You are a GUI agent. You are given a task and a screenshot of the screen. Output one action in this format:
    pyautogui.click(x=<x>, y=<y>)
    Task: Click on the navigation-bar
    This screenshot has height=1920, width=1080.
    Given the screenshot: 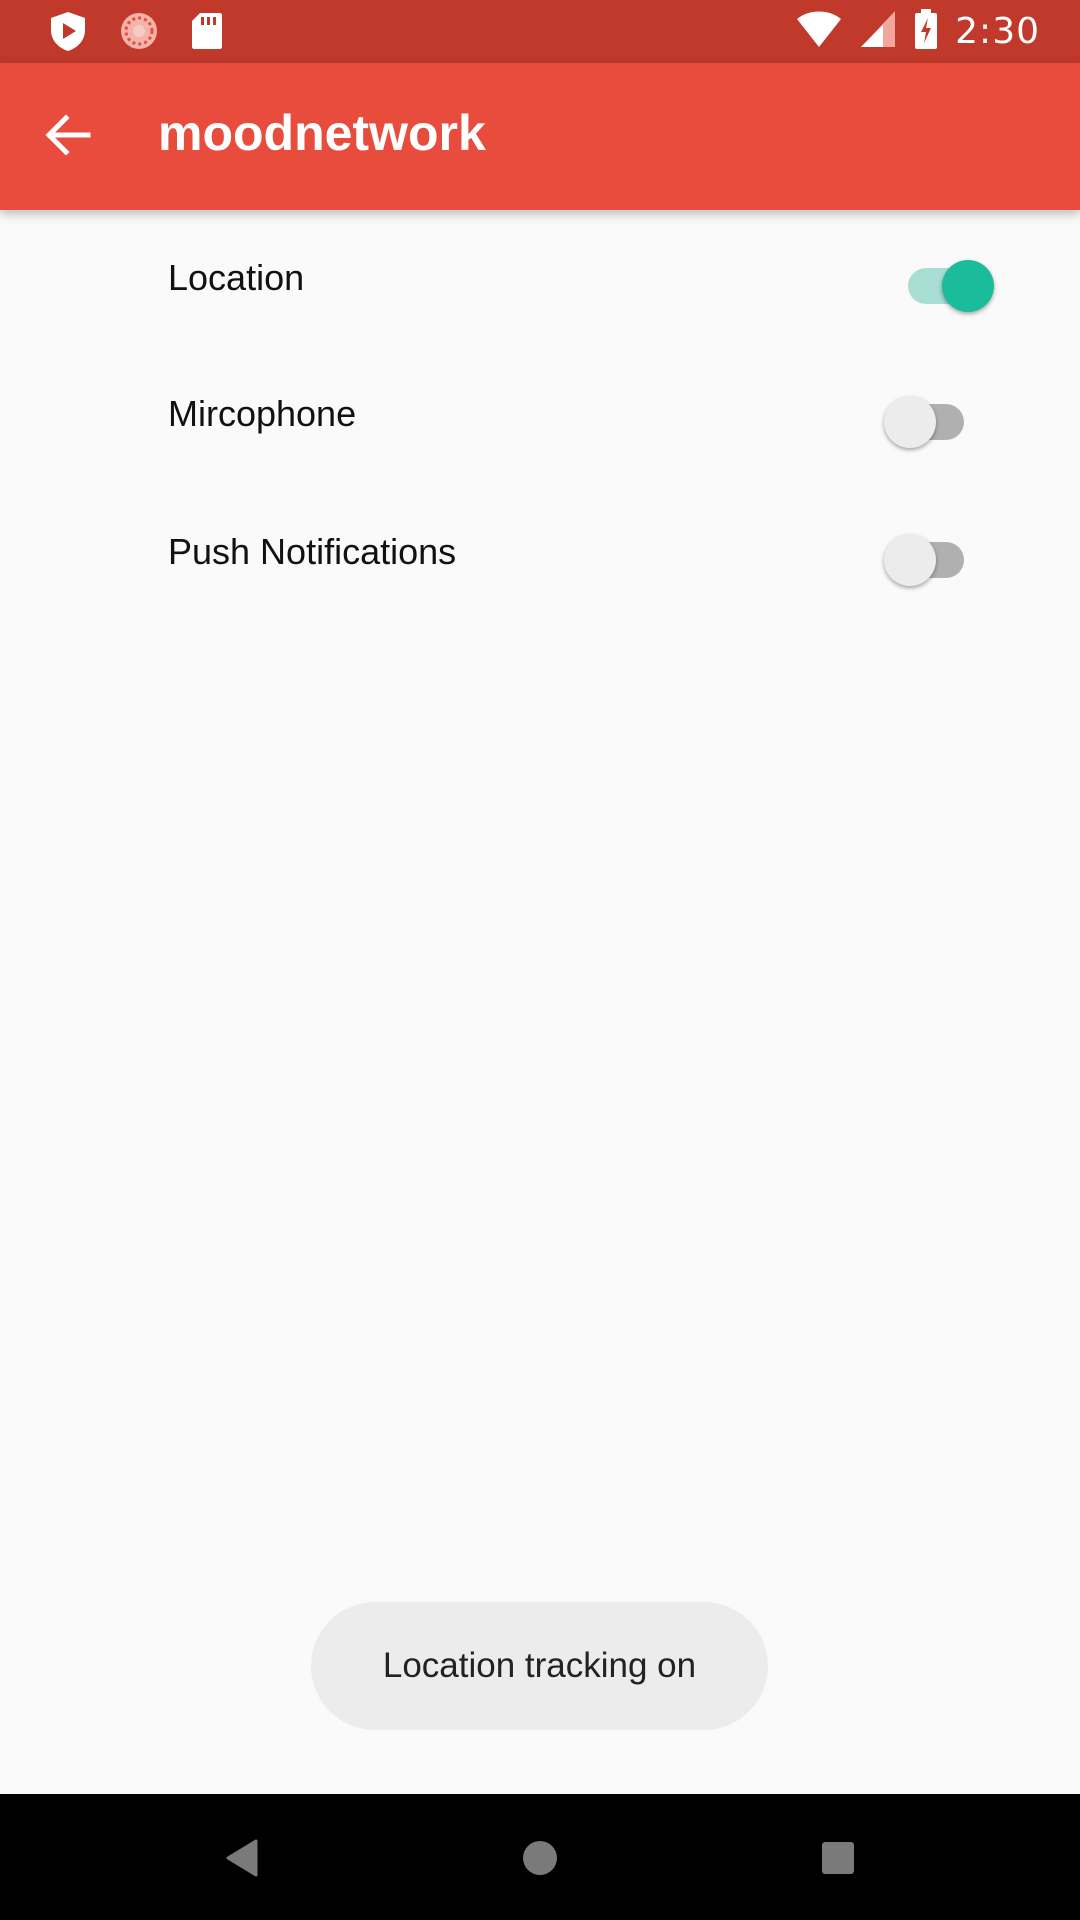 What is the action you would take?
    pyautogui.click(x=540, y=1857)
    